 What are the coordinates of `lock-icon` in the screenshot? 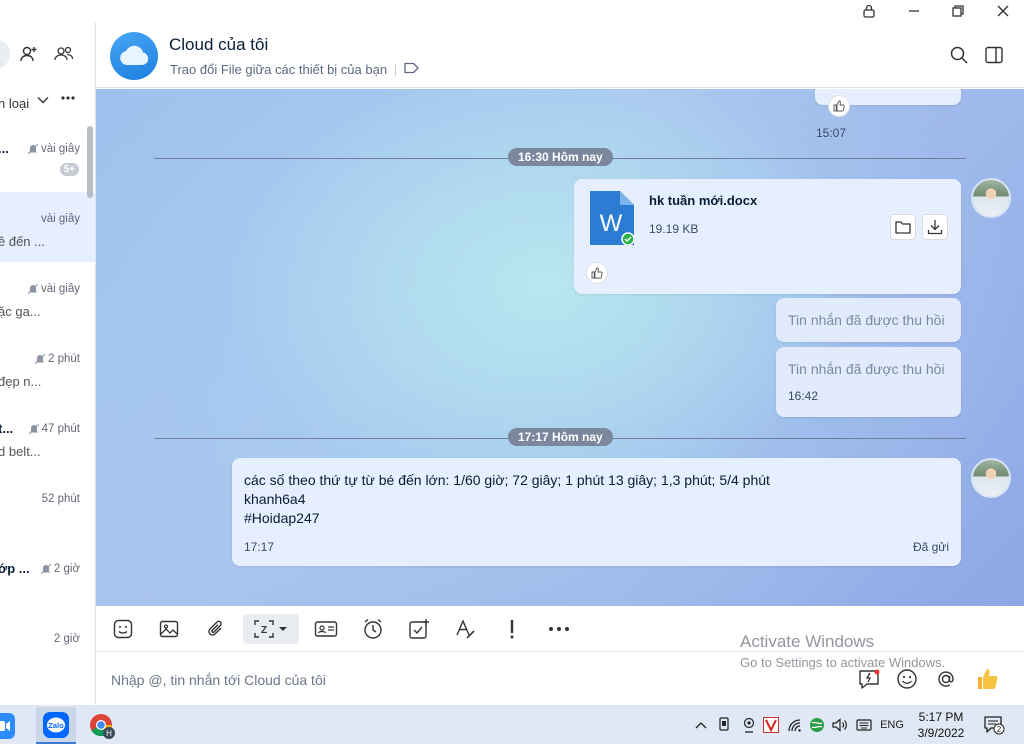 It's located at (869, 11).